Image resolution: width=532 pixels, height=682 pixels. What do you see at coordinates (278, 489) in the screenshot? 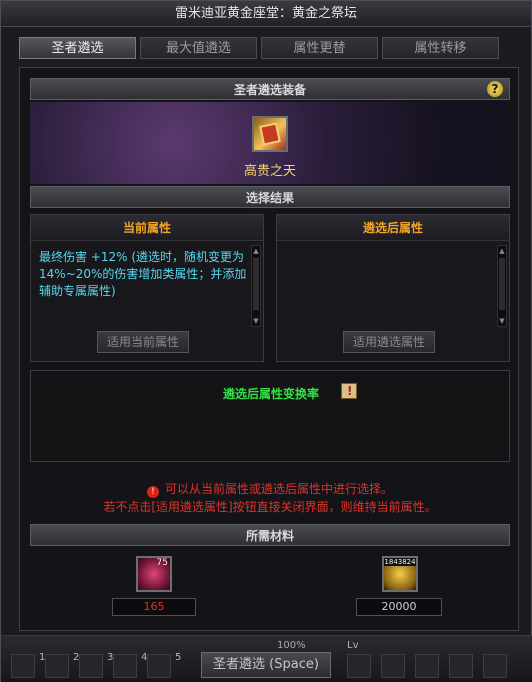
I see `notice-line-1-text: 可以从当前属性或遴选后属性中进行选择。` at bounding box center [278, 489].